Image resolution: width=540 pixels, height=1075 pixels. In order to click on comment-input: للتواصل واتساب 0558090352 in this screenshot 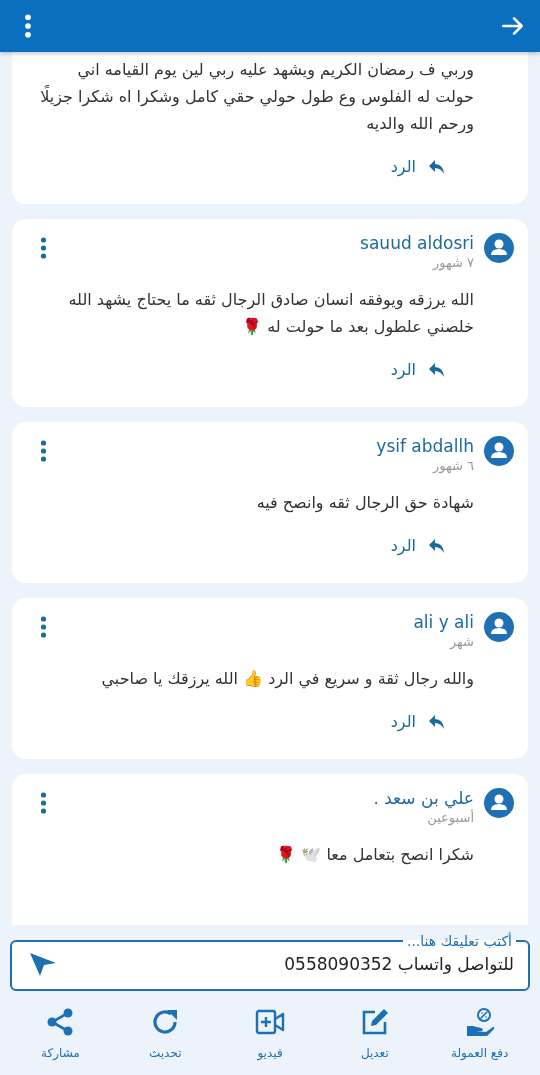, I will do `click(293, 964)`.